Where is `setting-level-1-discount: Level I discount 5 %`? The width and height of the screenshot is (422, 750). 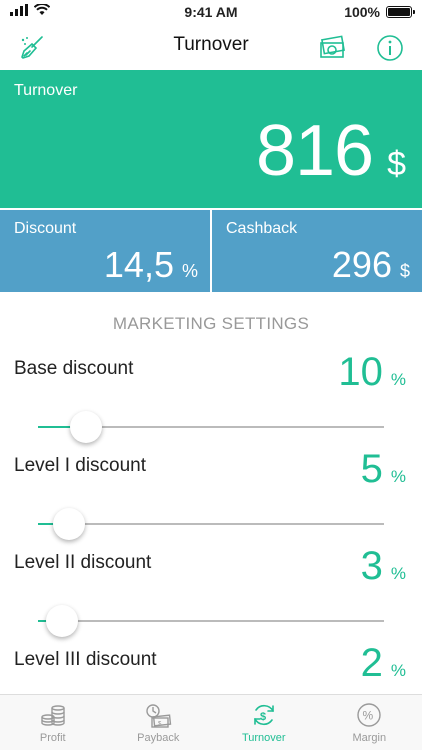 setting-level-1-discount: Level I discount 5 % is located at coordinates (211, 499).